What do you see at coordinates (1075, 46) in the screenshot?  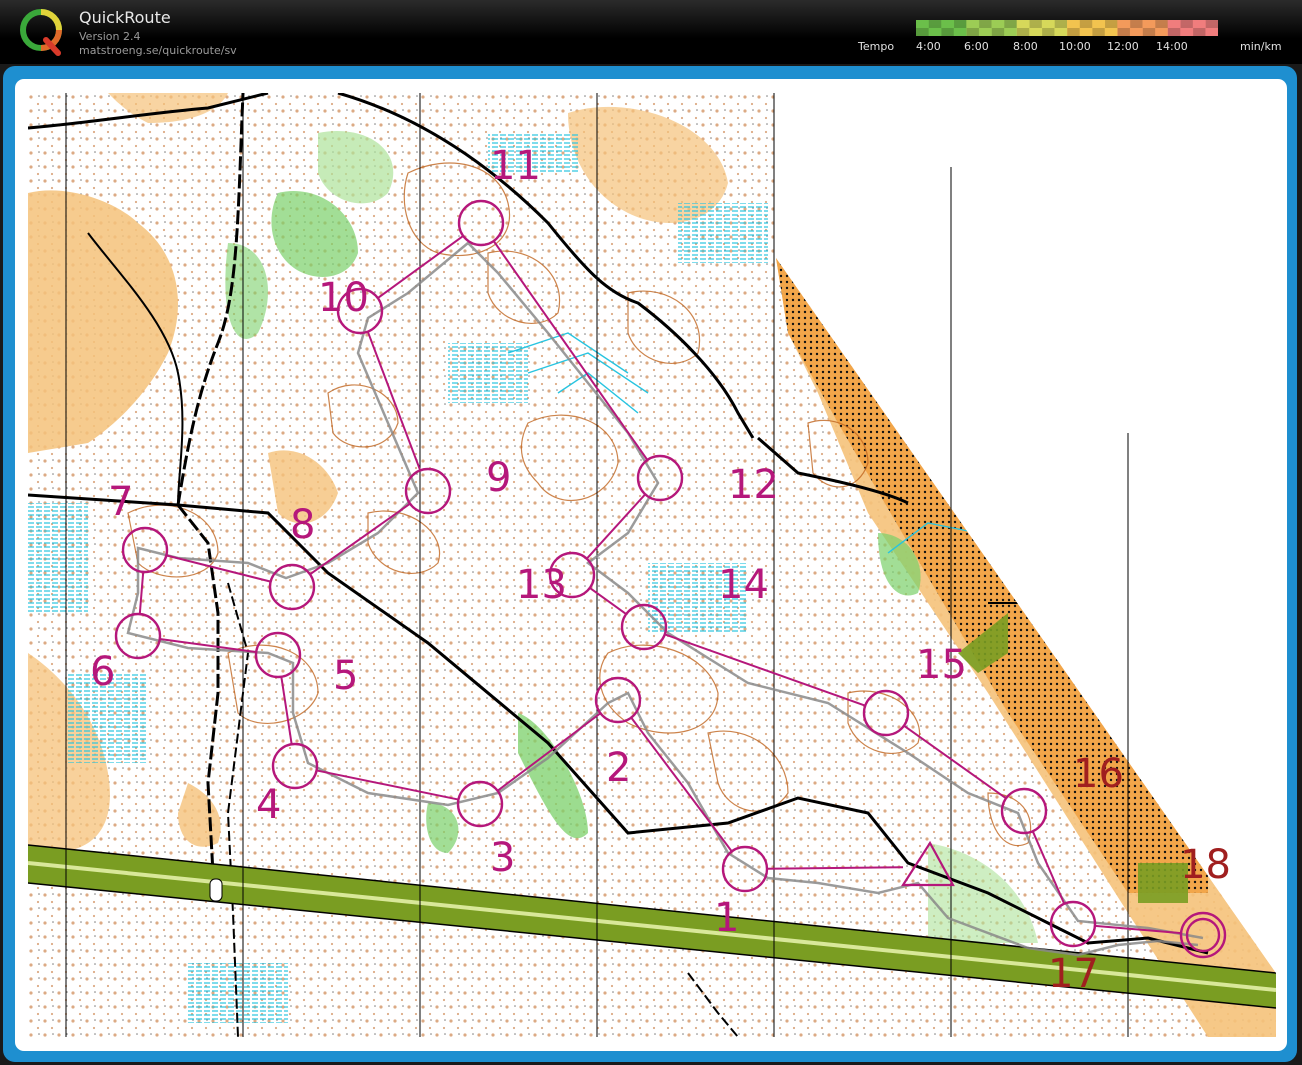 I see `tempo-tick: 10:00` at bounding box center [1075, 46].